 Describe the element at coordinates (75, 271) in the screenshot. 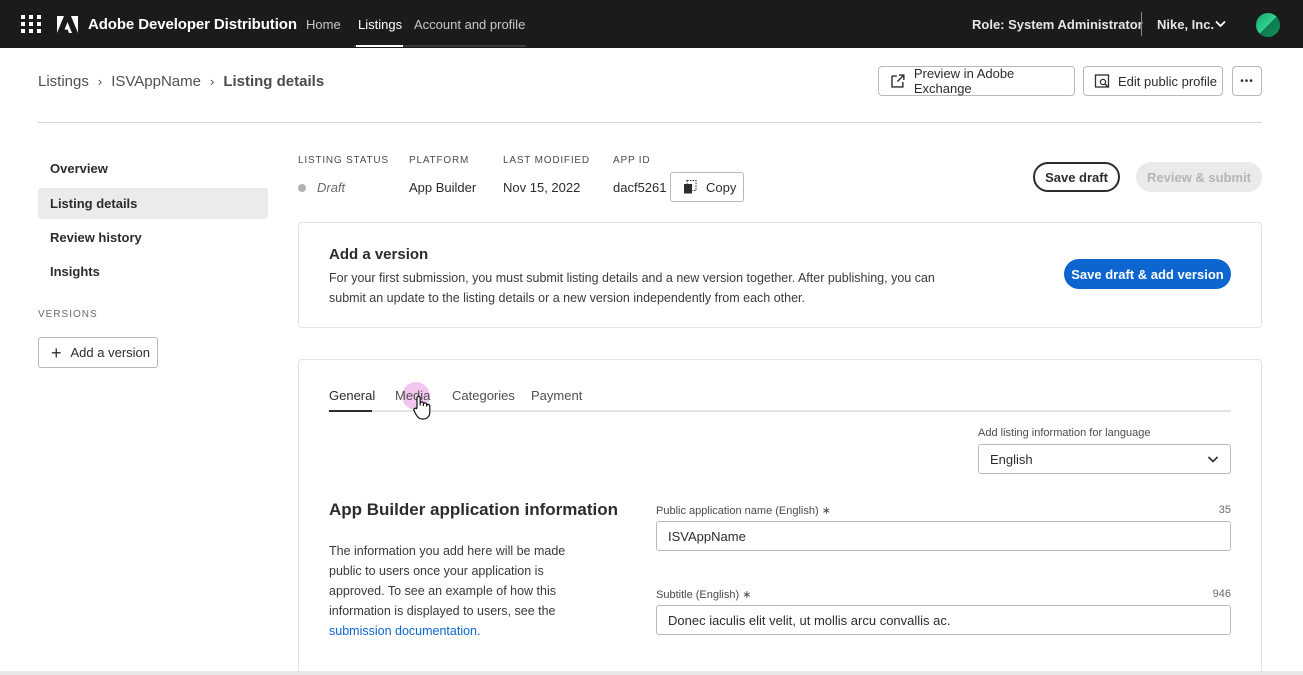

I see `sidebar-item-label: Insights` at that location.